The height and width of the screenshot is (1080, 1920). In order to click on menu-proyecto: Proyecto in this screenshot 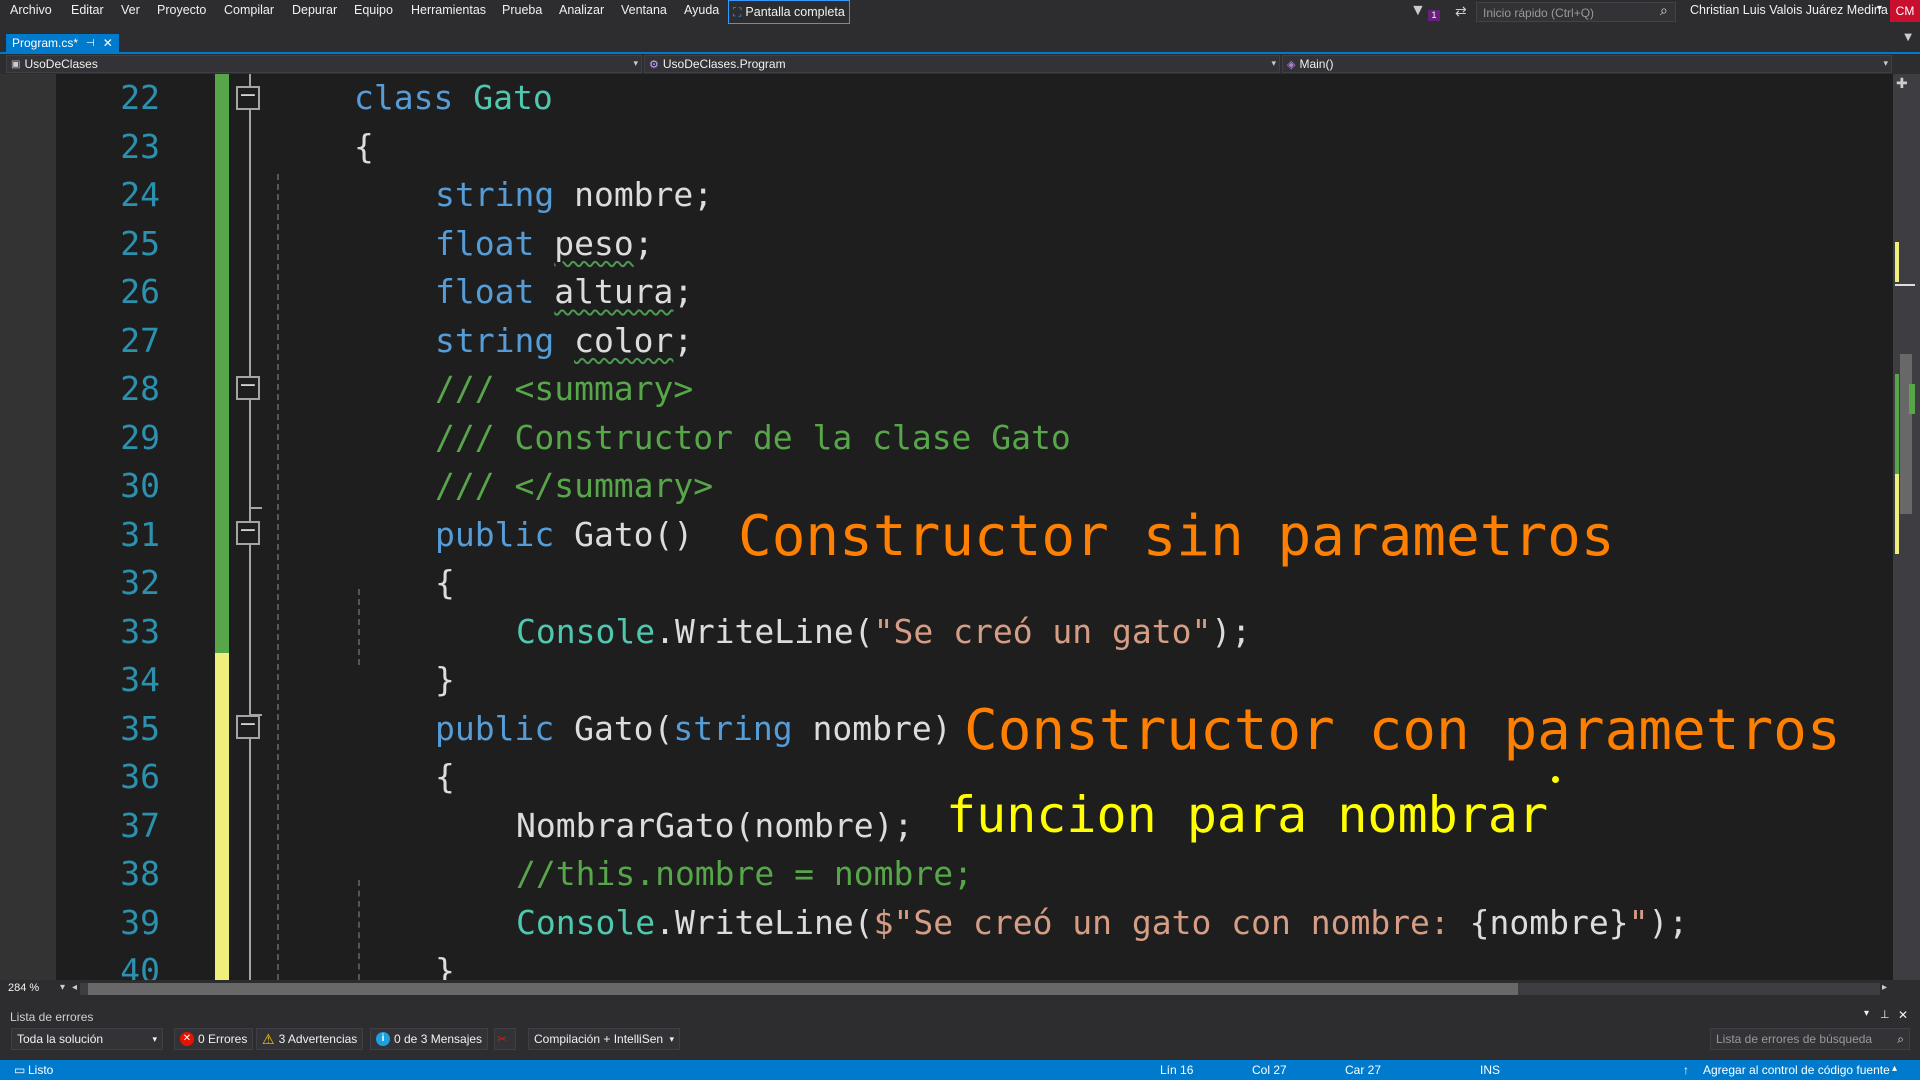, I will do `click(181, 10)`.